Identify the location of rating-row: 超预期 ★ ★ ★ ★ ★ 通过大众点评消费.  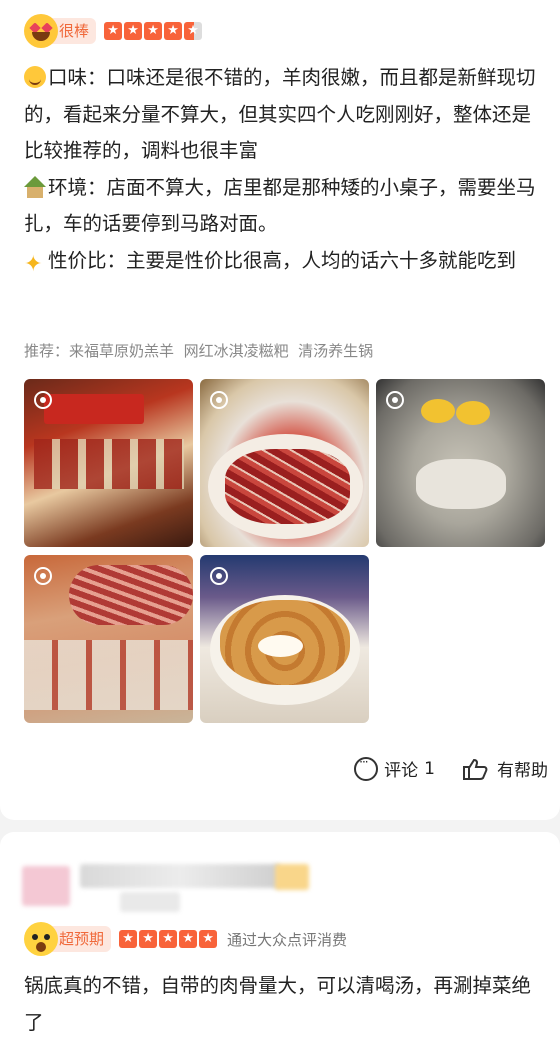
(185, 939).